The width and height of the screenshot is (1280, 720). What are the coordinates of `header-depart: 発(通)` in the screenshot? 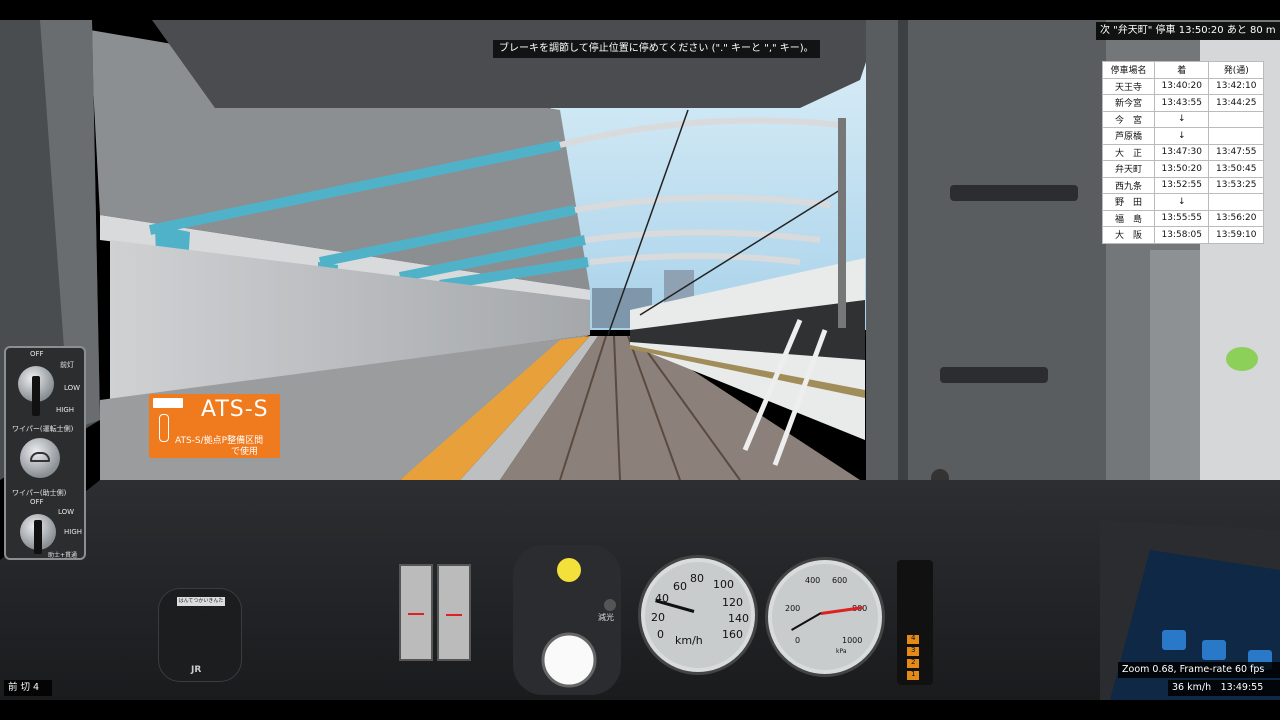 It's located at (1236, 70).